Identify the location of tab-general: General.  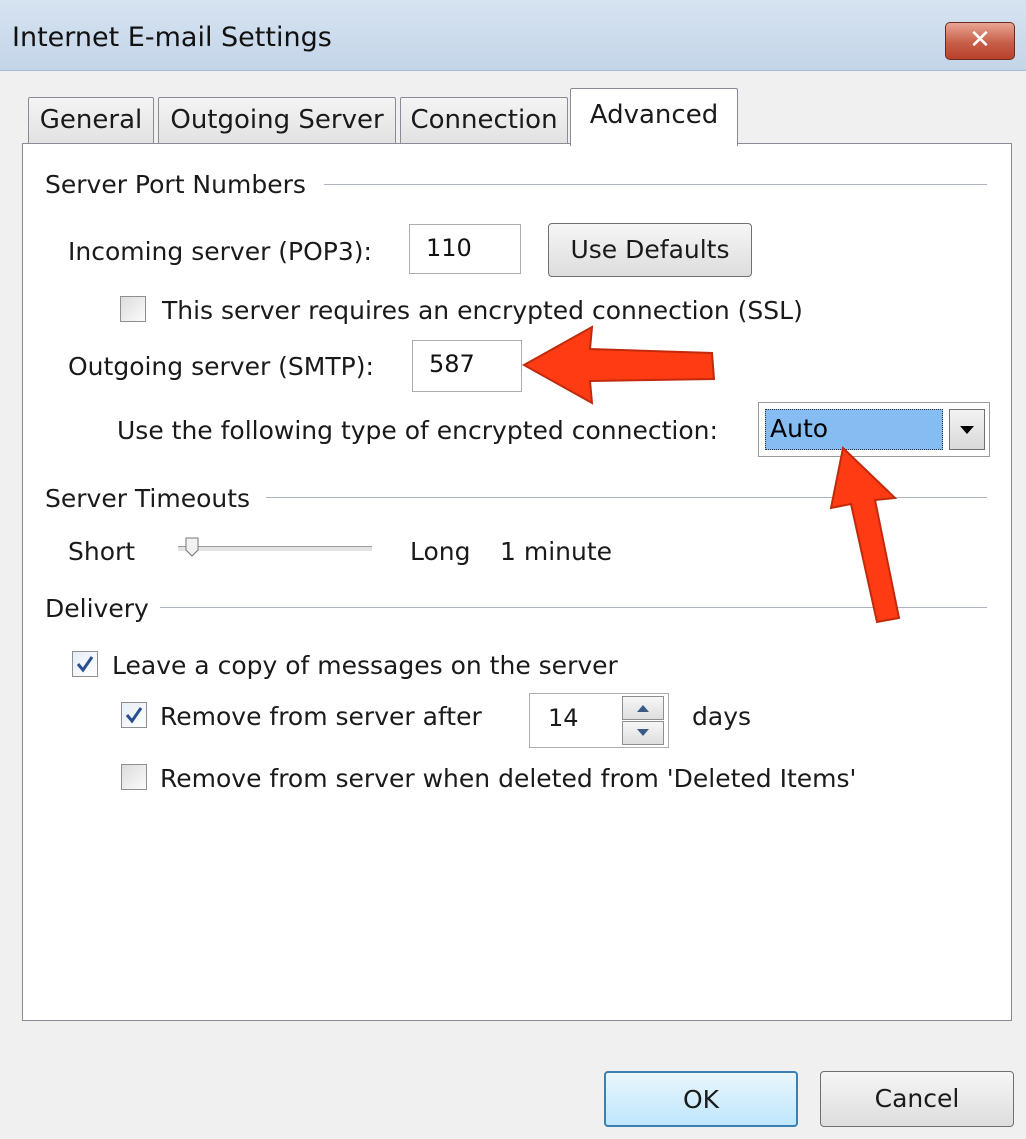
(91, 120).